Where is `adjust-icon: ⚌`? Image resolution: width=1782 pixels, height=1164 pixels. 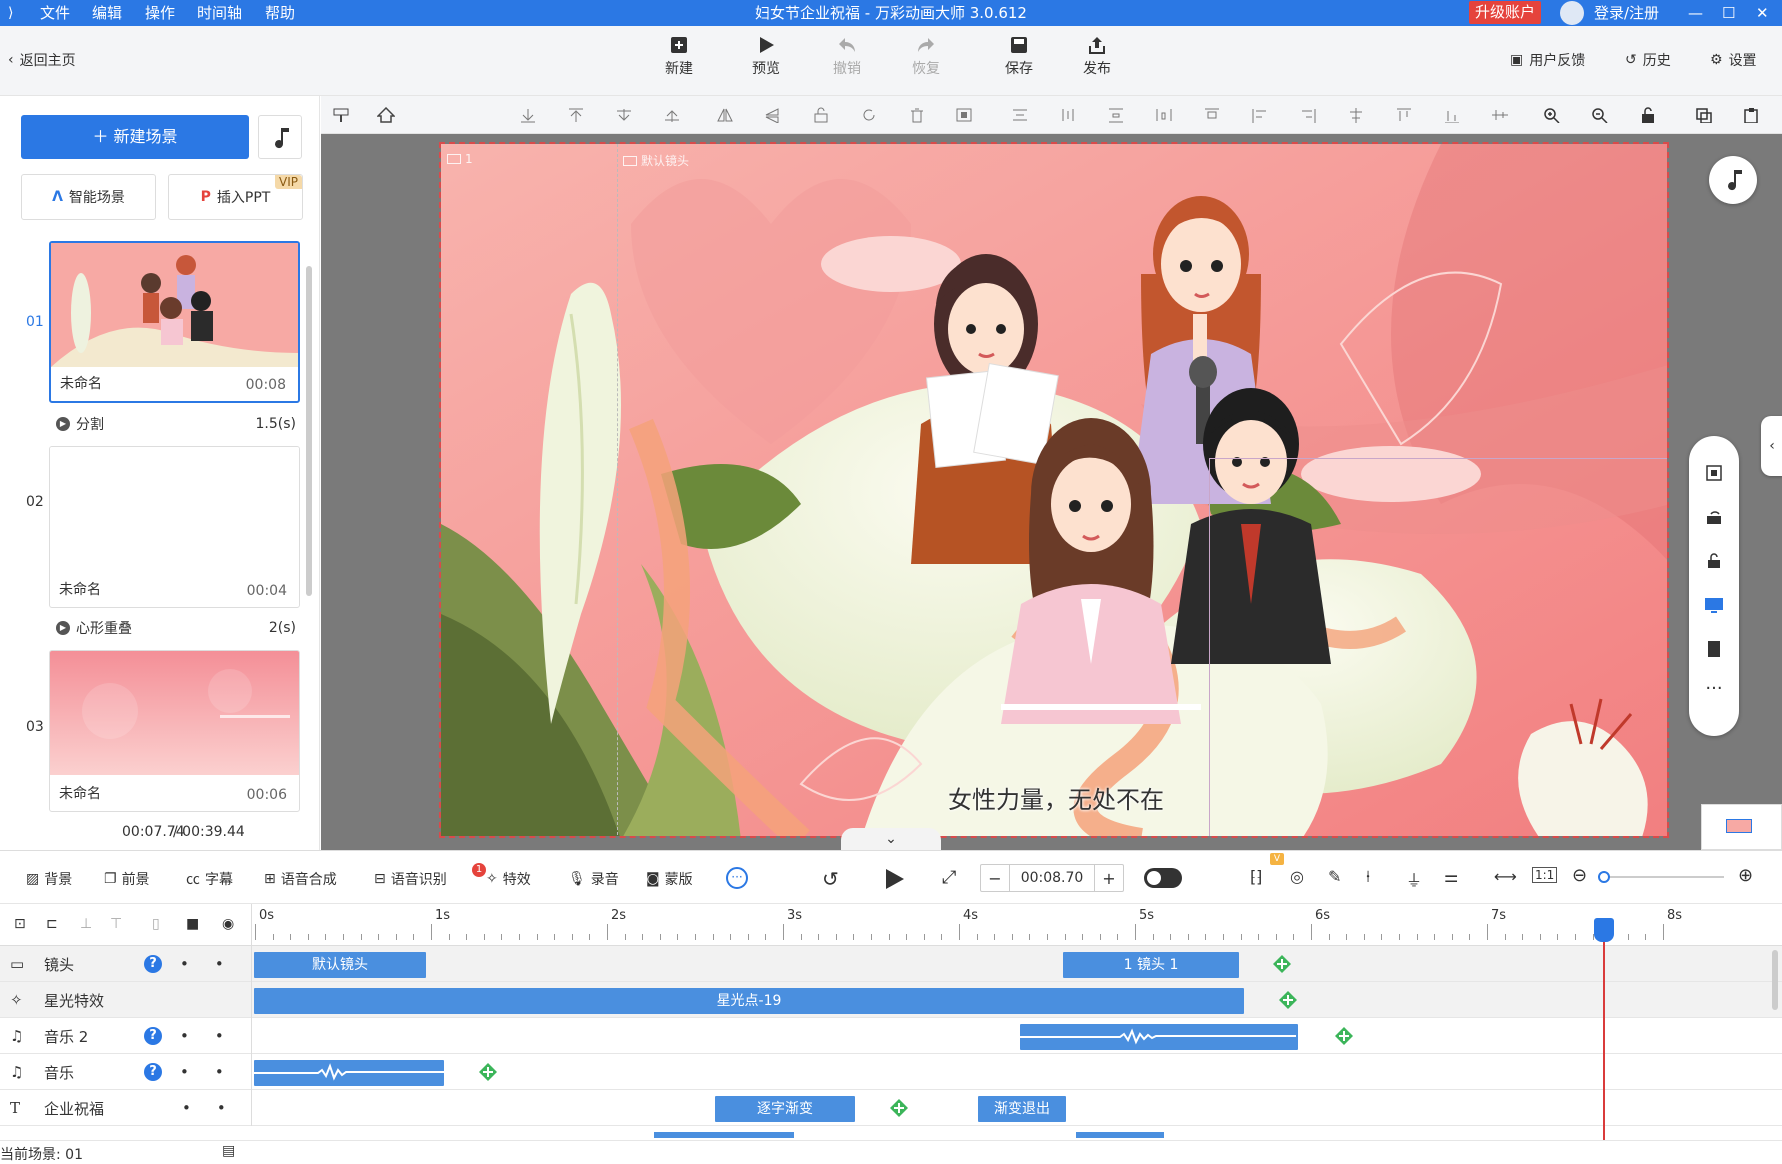
adjust-icon: ⚌ is located at coordinates (1451, 876).